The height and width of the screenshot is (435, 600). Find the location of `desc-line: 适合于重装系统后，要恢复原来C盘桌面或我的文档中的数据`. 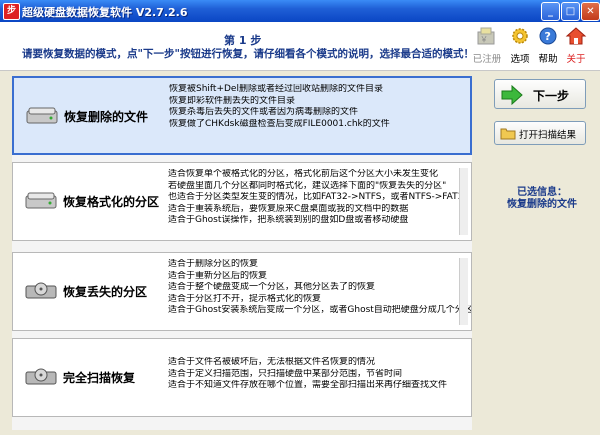

desc-line: 适合于重装系统后，要恢复原来C盘桌面或我的文档中的数据 is located at coordinates (288, 208).